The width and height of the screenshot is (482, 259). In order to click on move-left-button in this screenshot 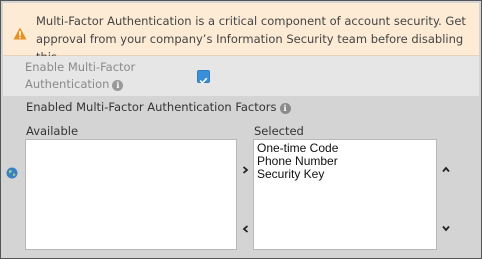, I will do `click(245, 230)`.